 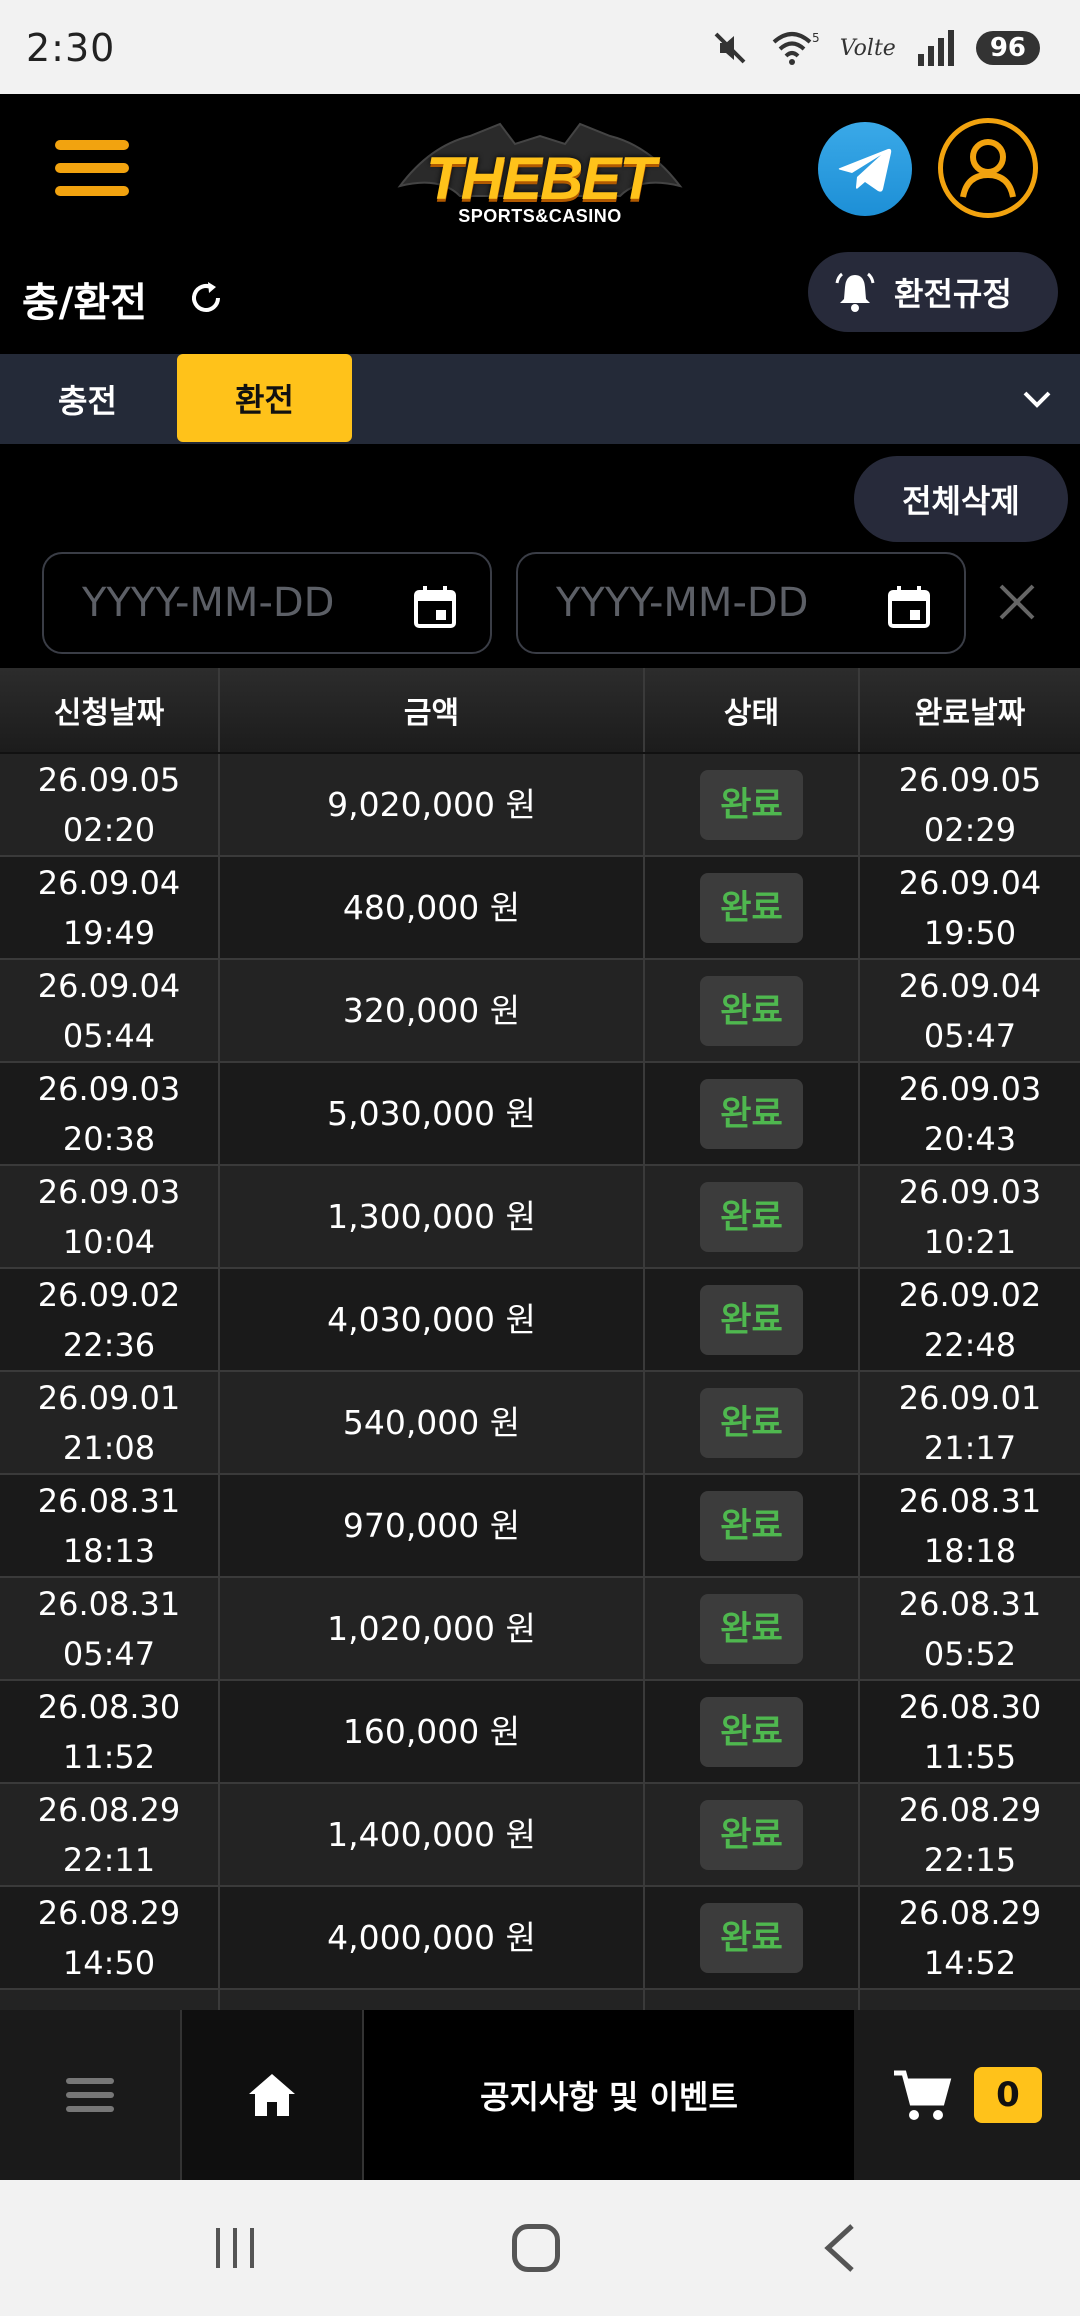 What do you see at coordinates (206, 298) in the screenshot?
I see `refresh-icon` at bounding box center [206, 298].